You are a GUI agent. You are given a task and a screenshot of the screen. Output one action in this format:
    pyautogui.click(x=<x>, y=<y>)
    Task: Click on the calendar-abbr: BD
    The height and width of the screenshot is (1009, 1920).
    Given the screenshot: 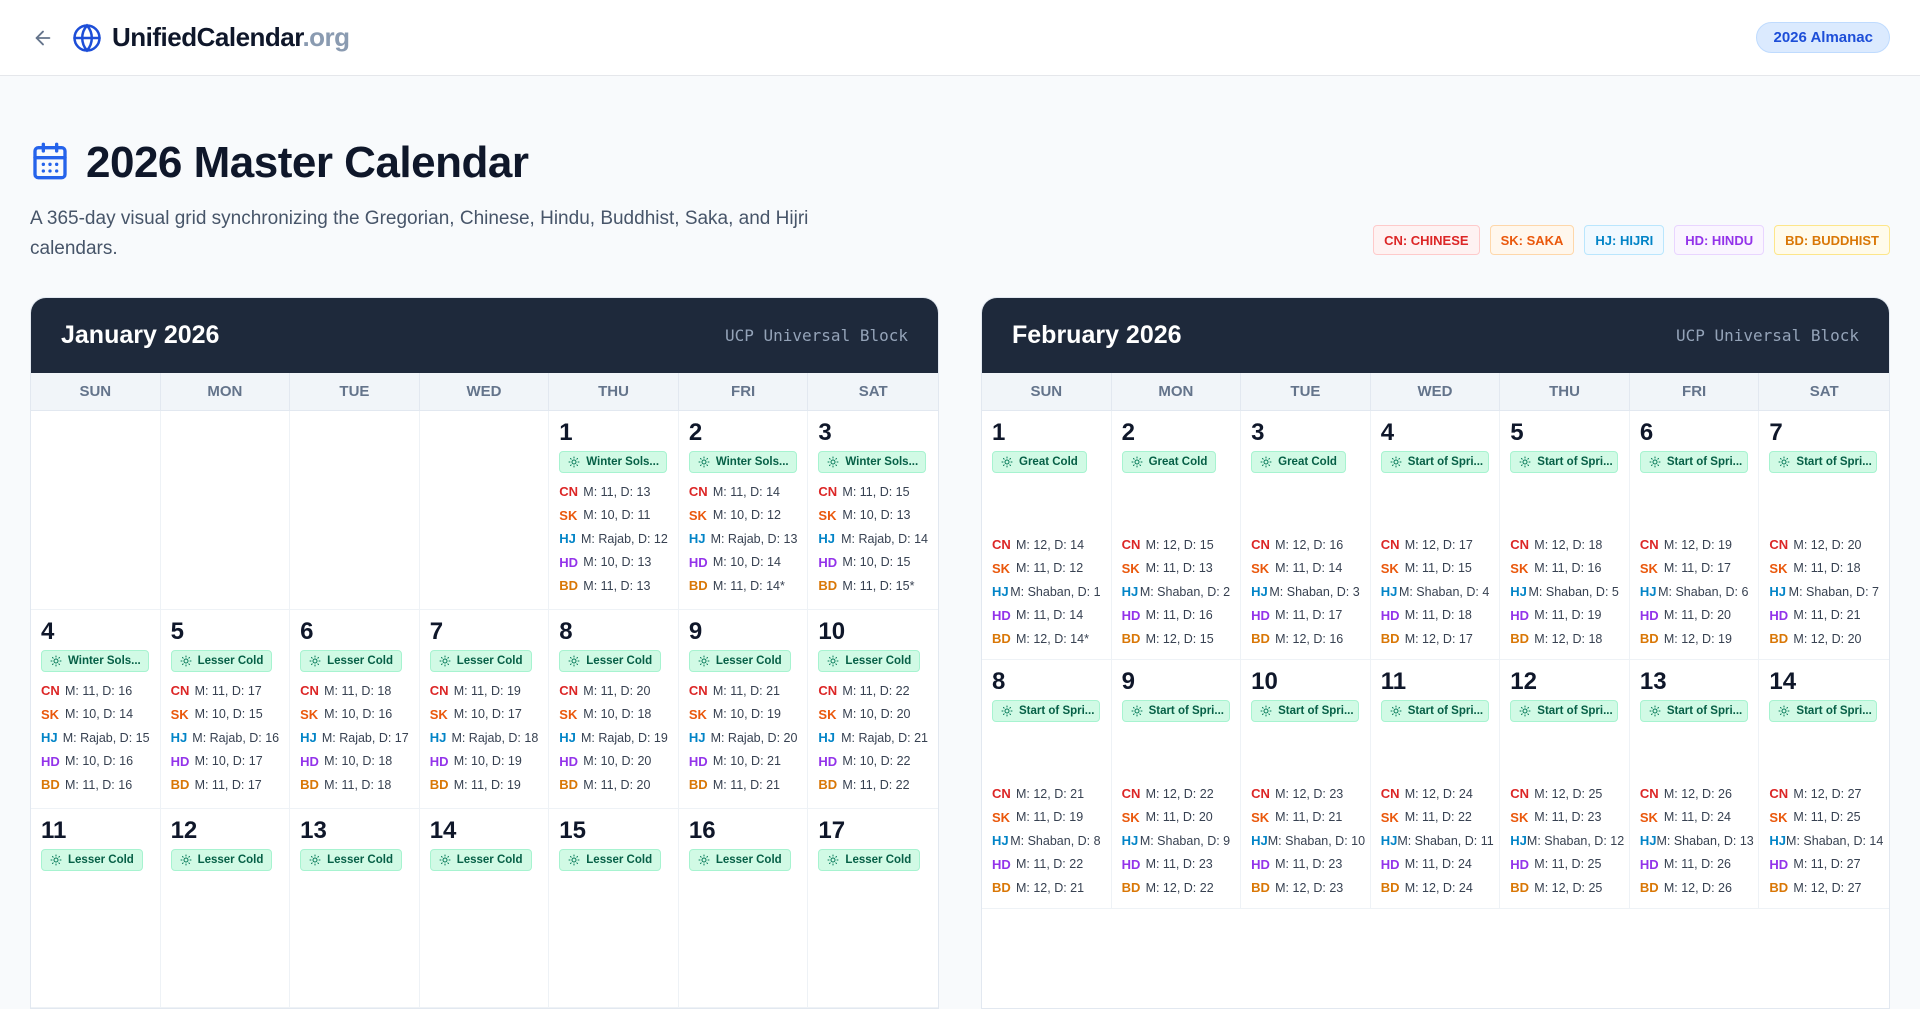 What is the action you would take?
    pyautogui.click(x=309, y=785)
    